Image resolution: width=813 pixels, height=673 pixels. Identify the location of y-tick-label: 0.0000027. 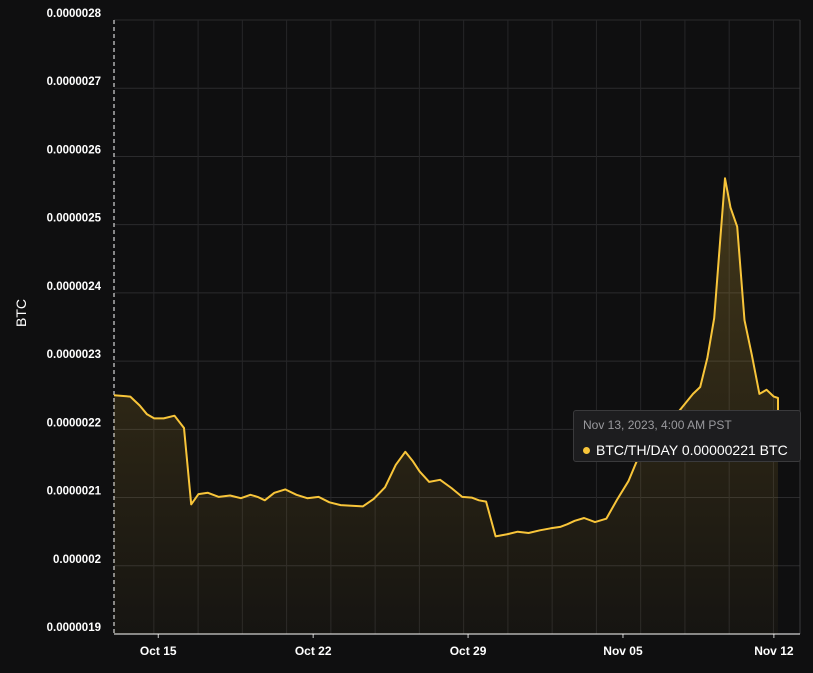
(74, 82).